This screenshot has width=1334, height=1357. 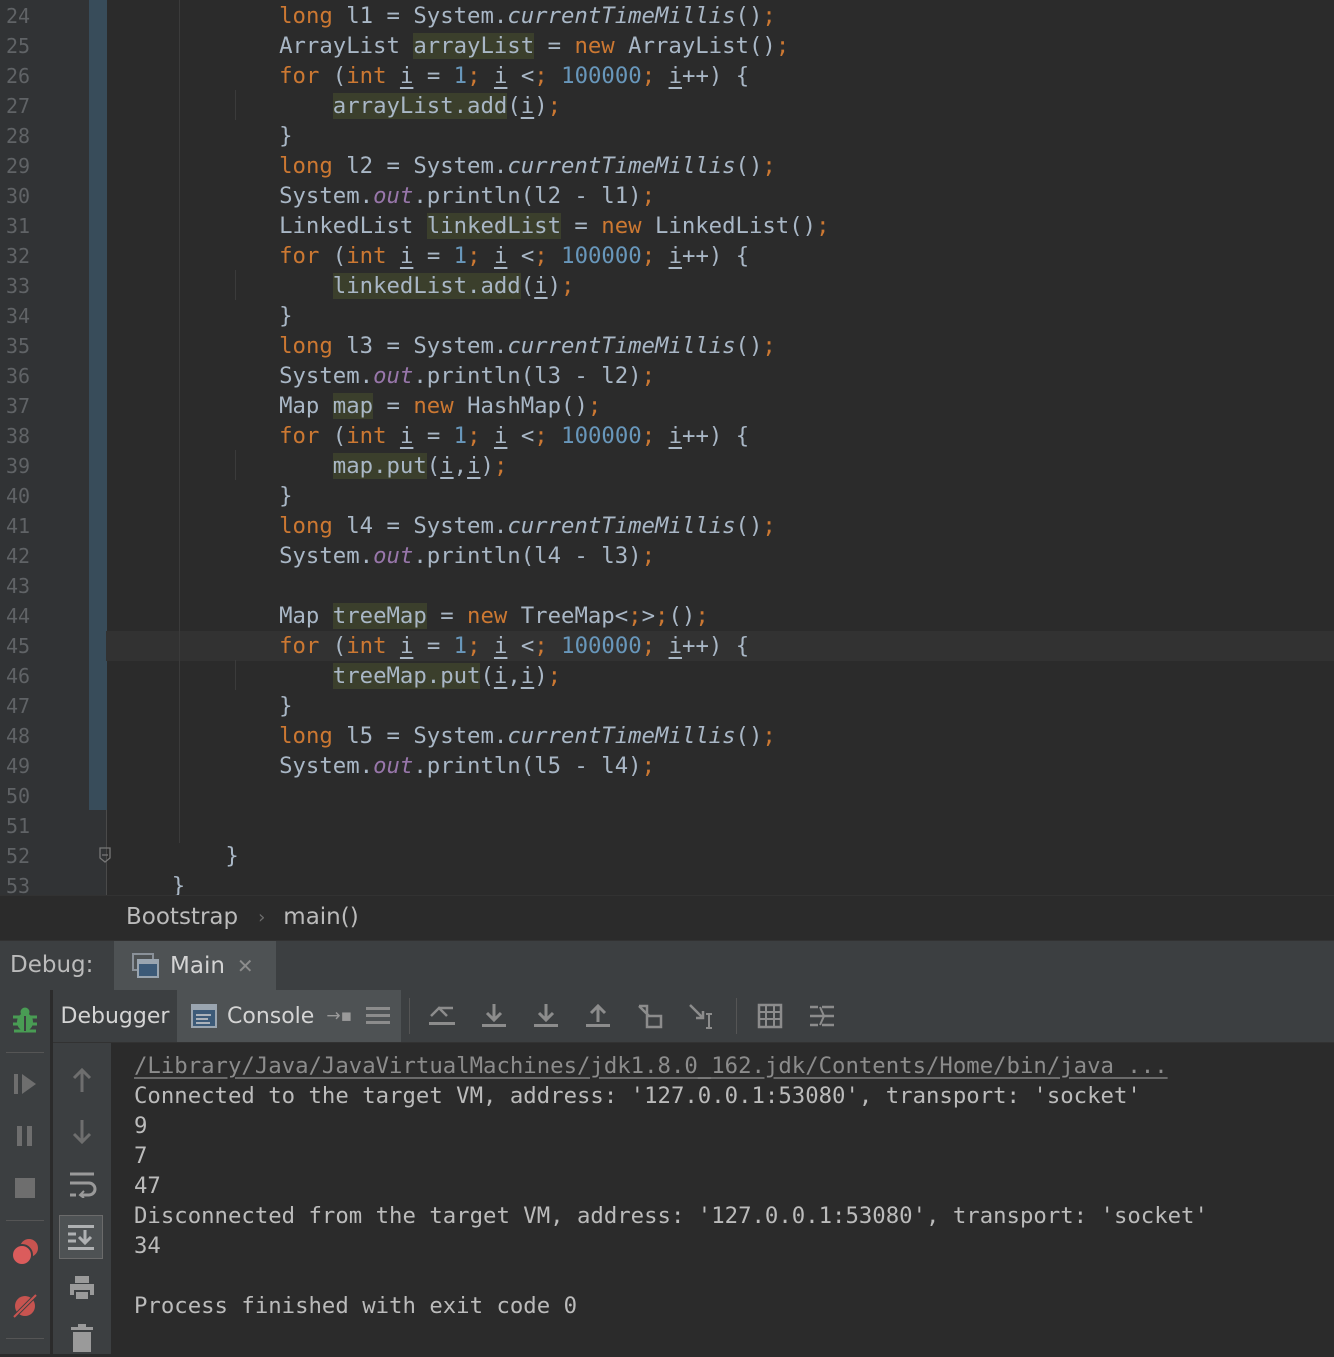 What do you see at coordinates (18, 46) in the screenshot?
I see `line-number: 25` at bounding box center [18, 46].